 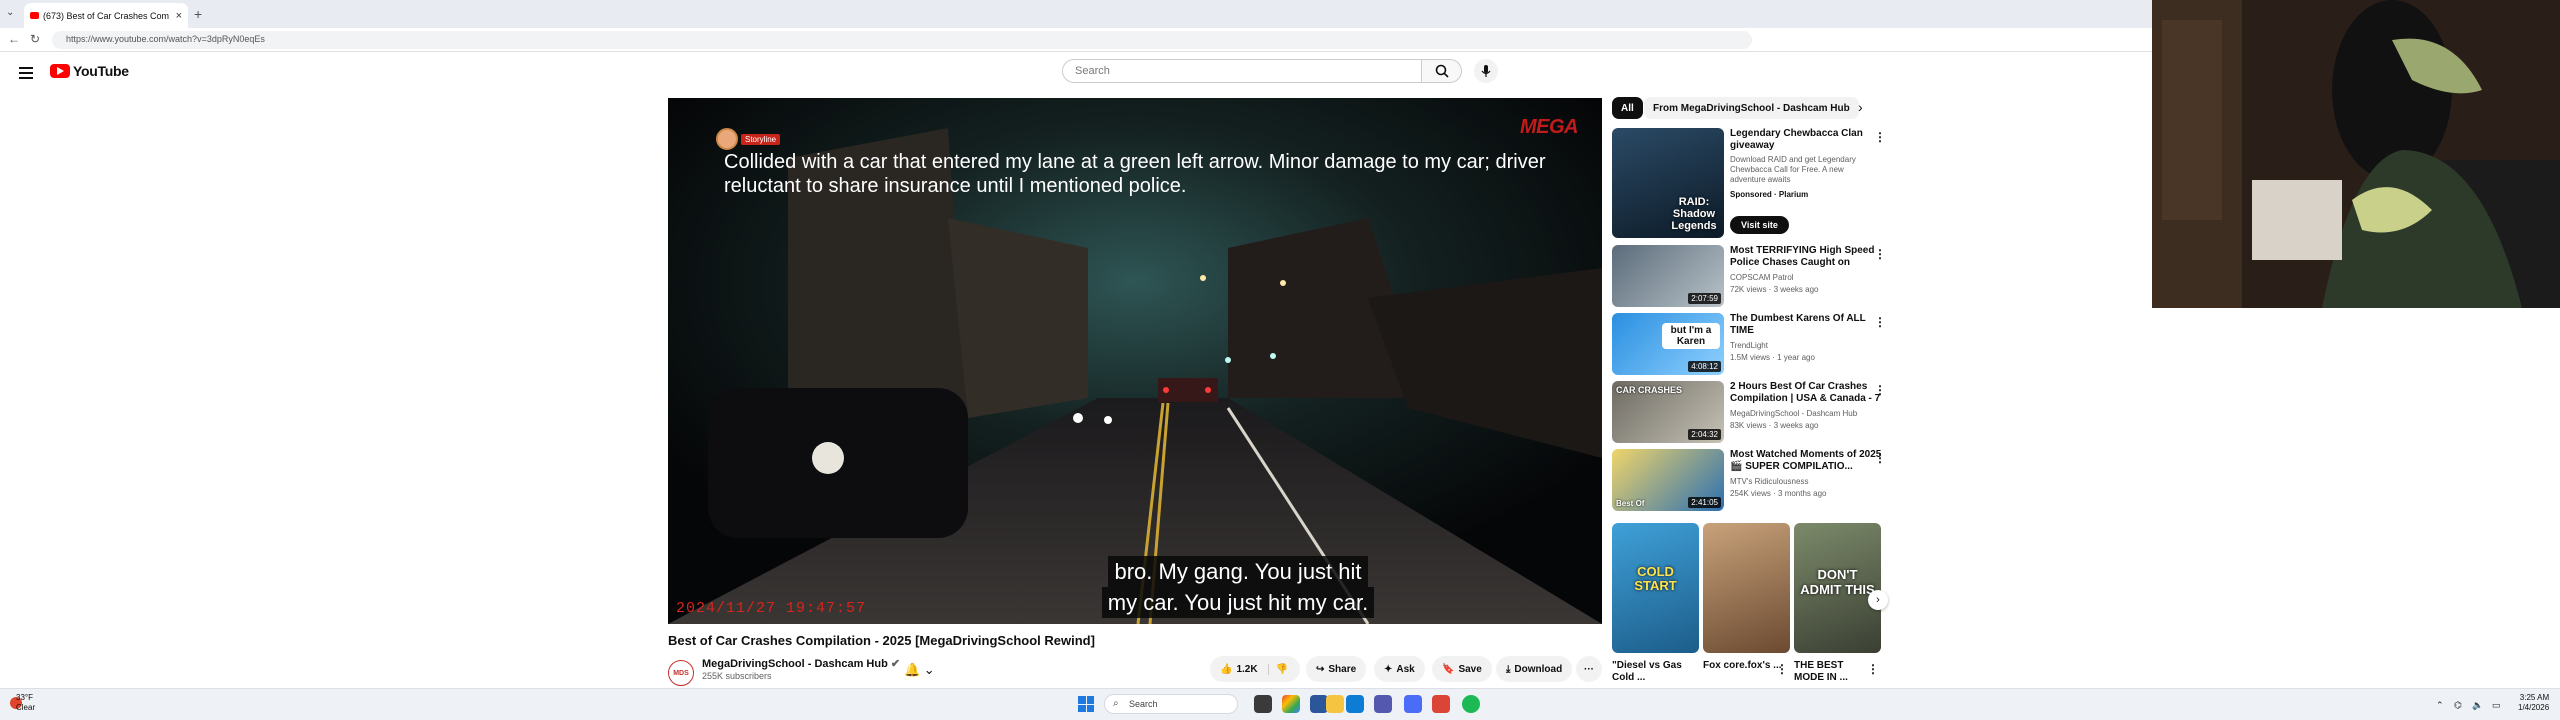 I want to click on close-tab-icon: ×, so click(x=179, y=16).